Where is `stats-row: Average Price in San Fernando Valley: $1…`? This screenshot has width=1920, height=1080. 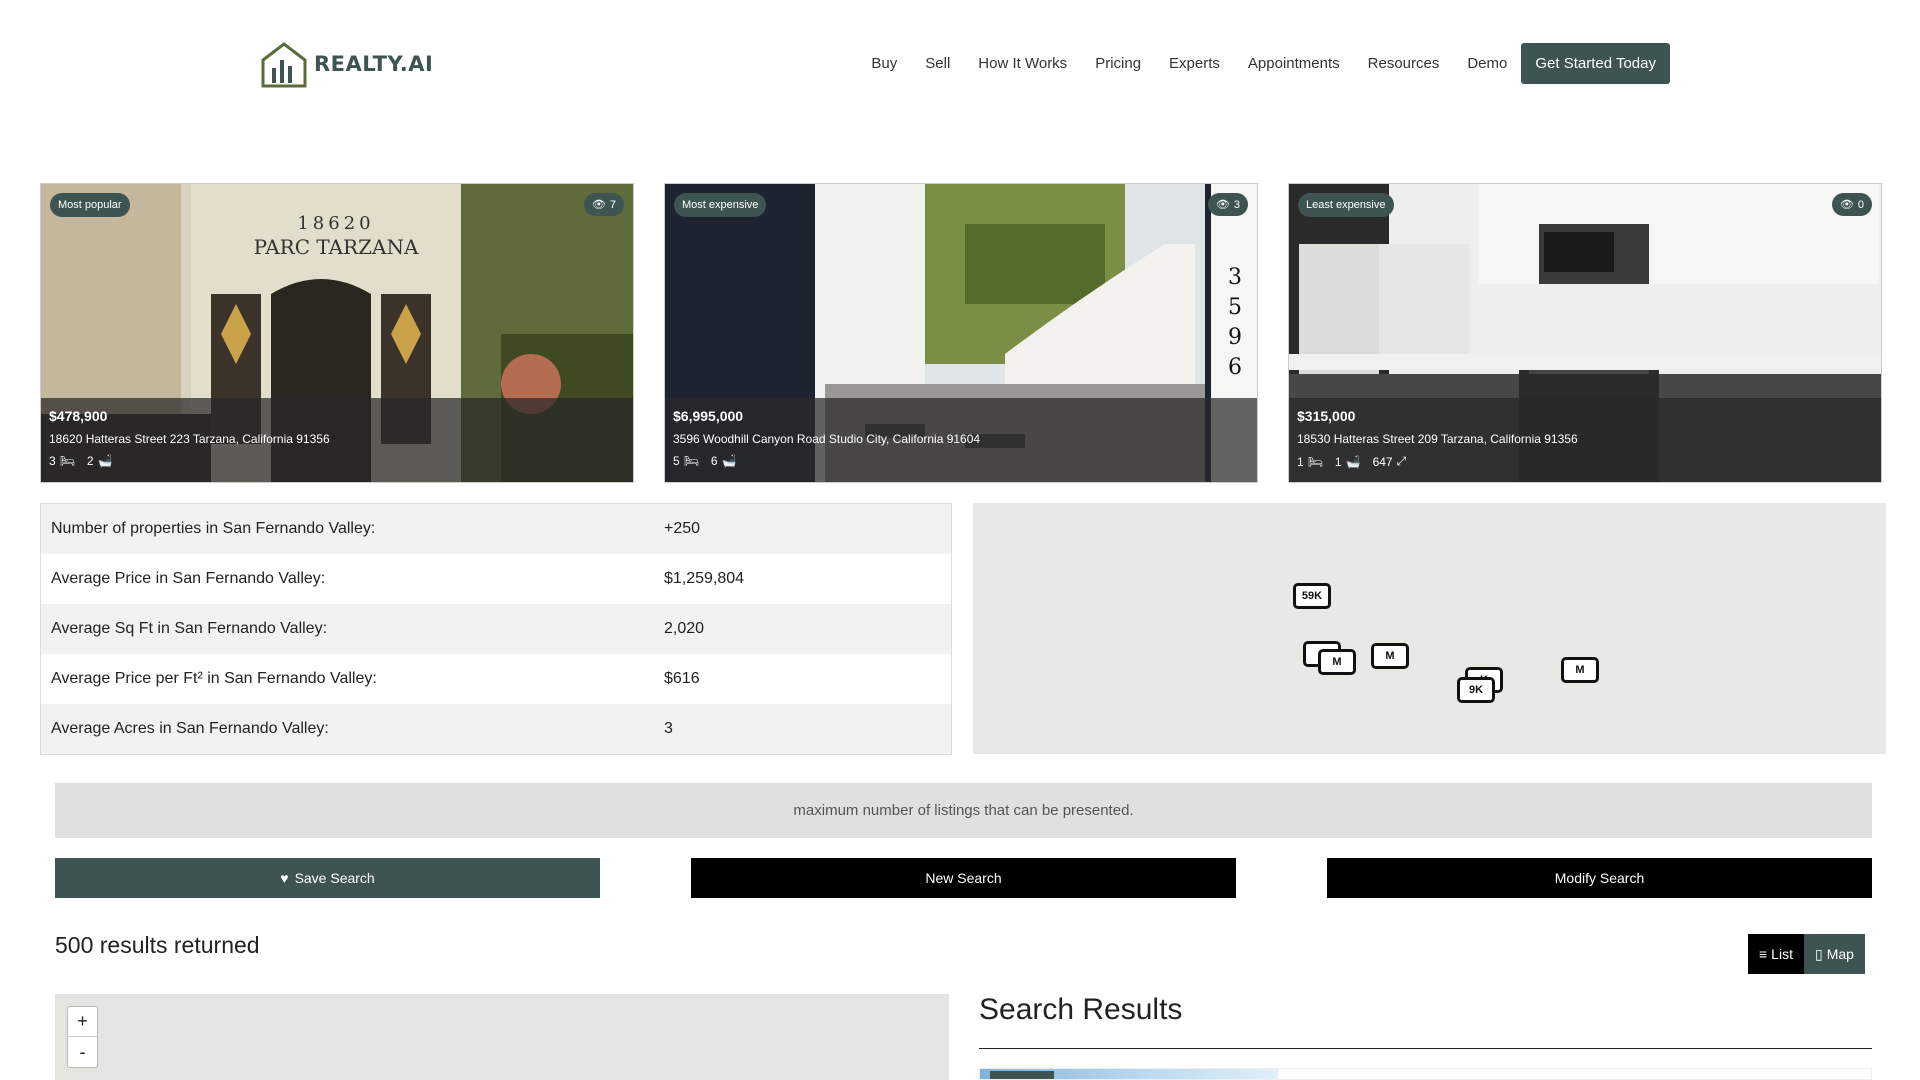
stats-row: Average Price in San Fernando Valley: $1… is located at coordinates (496, 579).